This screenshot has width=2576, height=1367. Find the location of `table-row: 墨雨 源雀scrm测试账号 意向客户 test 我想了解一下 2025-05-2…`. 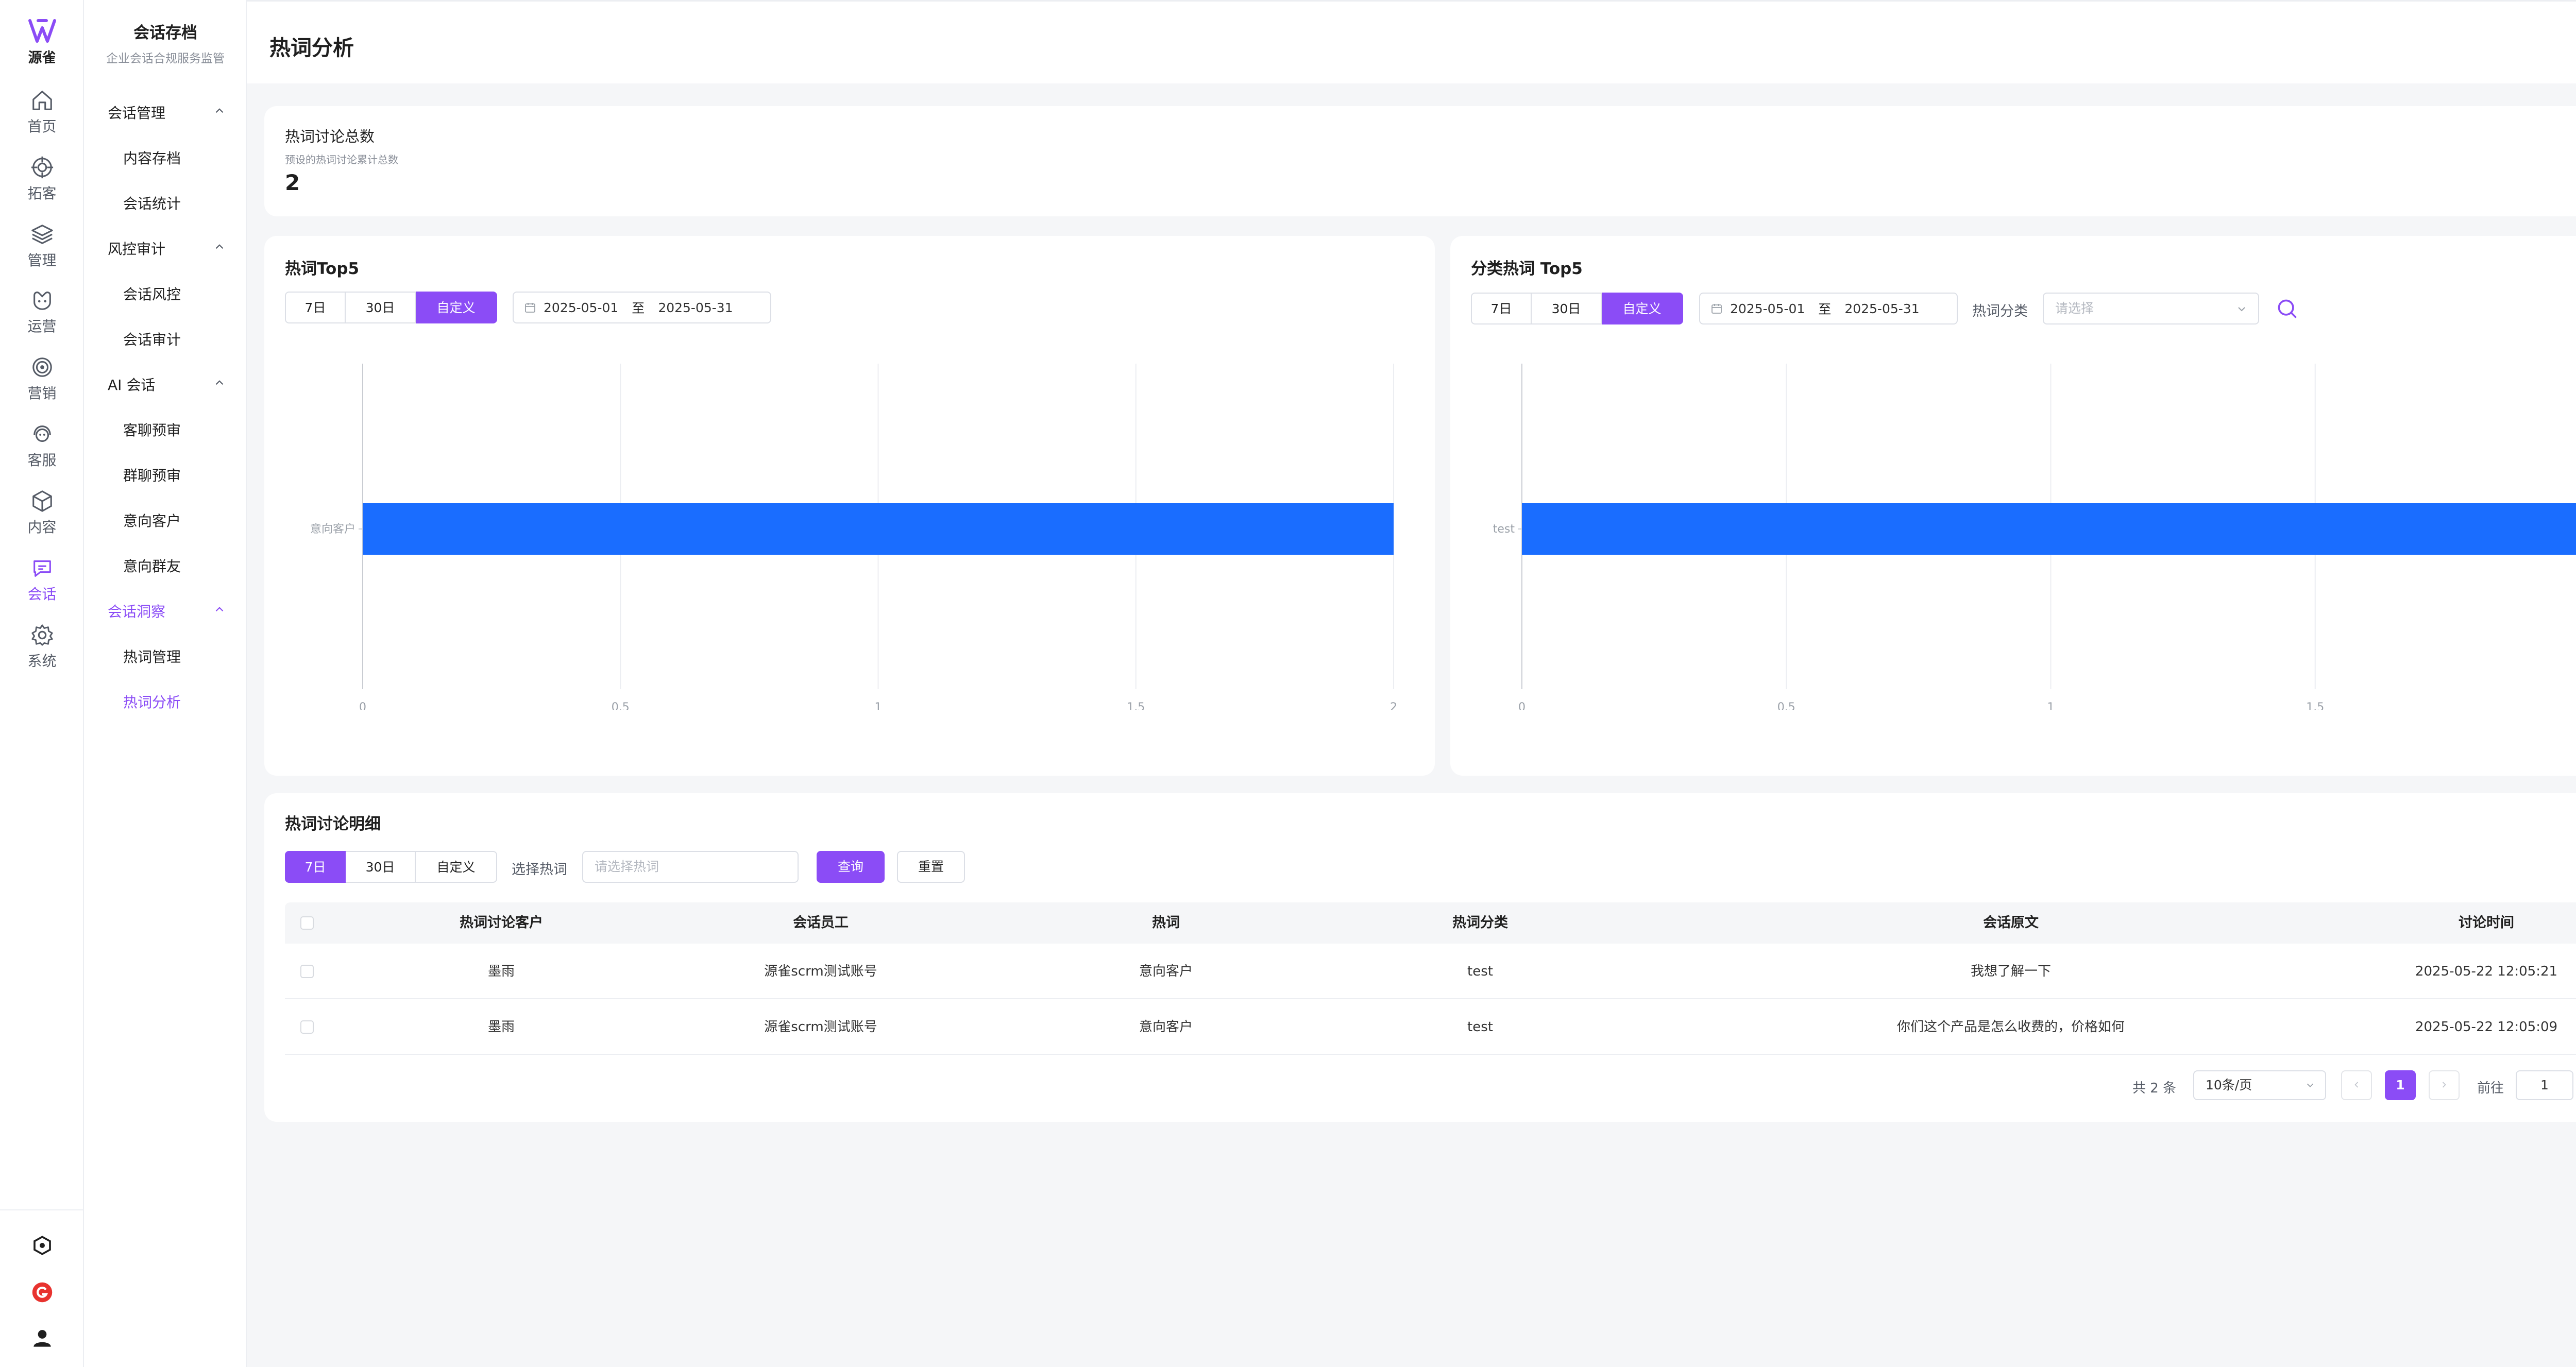

table-row: 墨雨 源雀scrm测试账号 意向客户 test 我想了解一下 2025-05-2… is located at coordinates (1430, 972).